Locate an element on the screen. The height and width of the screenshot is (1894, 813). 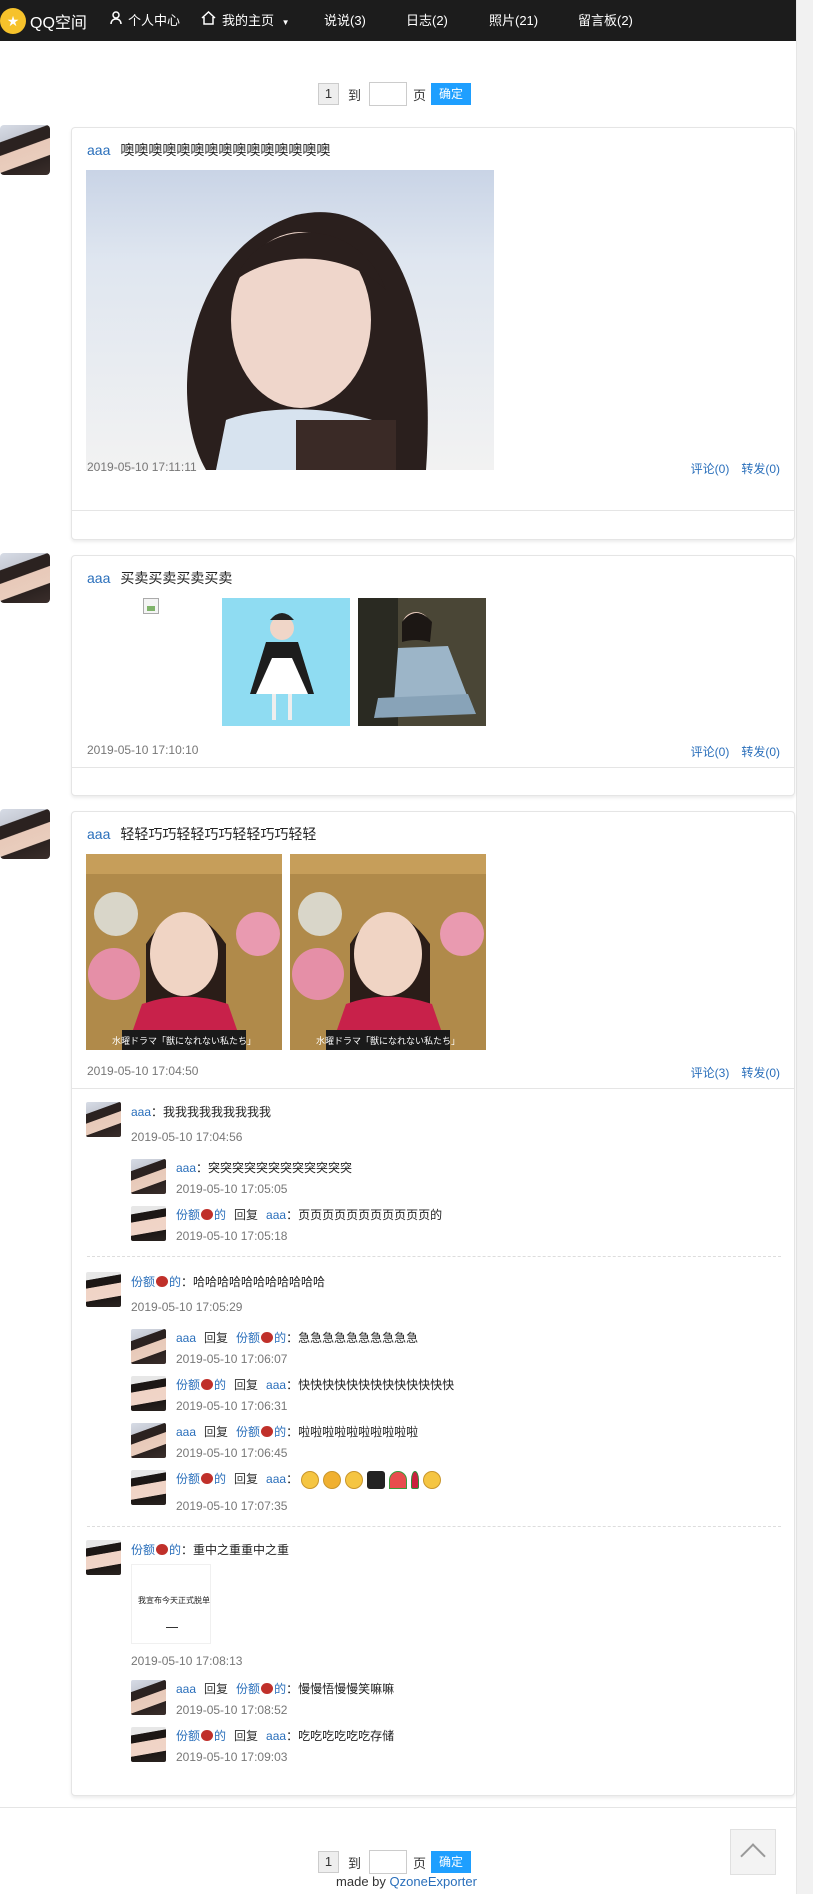
photo-caption: 水曜ドラマ「獣になれない私たち」 is located at coordinates (388, 1041).